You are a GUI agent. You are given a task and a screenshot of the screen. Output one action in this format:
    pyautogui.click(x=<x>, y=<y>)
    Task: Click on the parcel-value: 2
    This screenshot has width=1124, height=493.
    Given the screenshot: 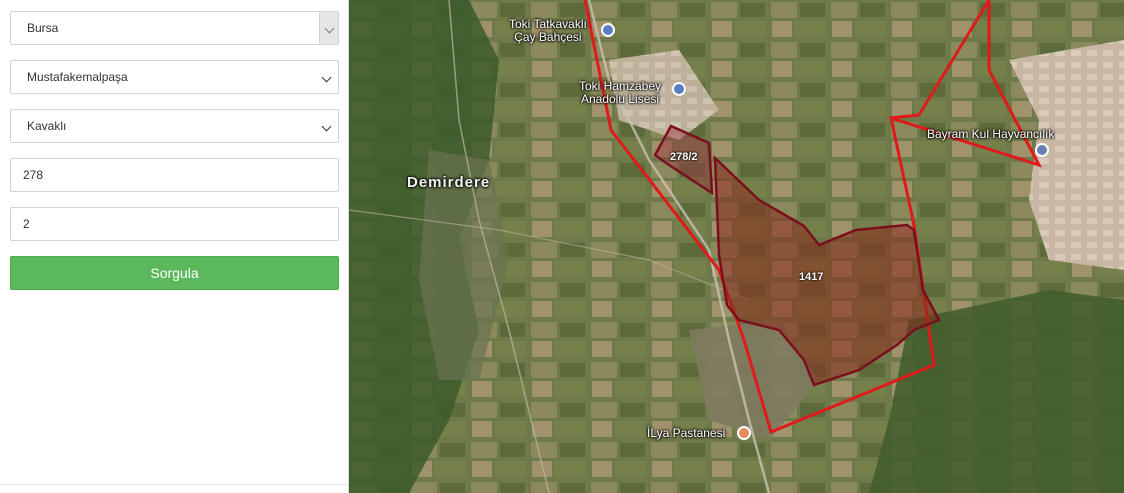 What is the action you would take?
    pyautogui.click(x=26, y=224)
    